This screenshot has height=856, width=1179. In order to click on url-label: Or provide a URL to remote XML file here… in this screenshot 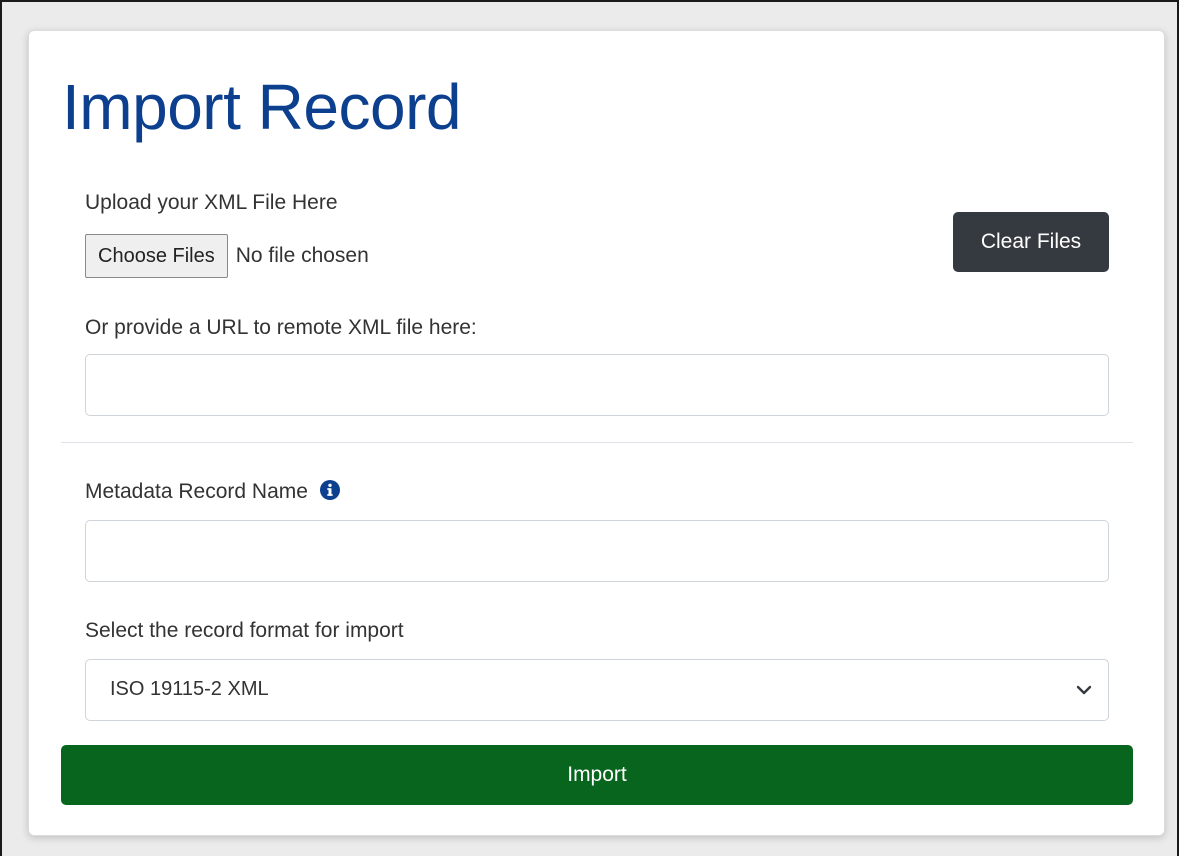, I will do `click(281, 327)`.